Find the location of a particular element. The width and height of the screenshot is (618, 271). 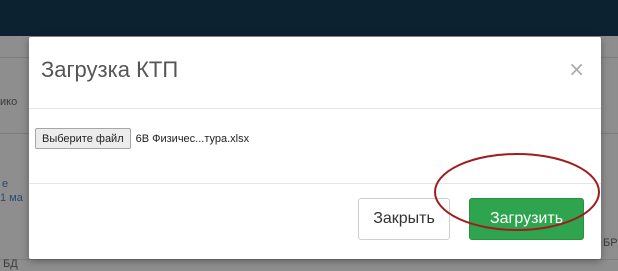

top-navbar is located at coordinates (309, 18).